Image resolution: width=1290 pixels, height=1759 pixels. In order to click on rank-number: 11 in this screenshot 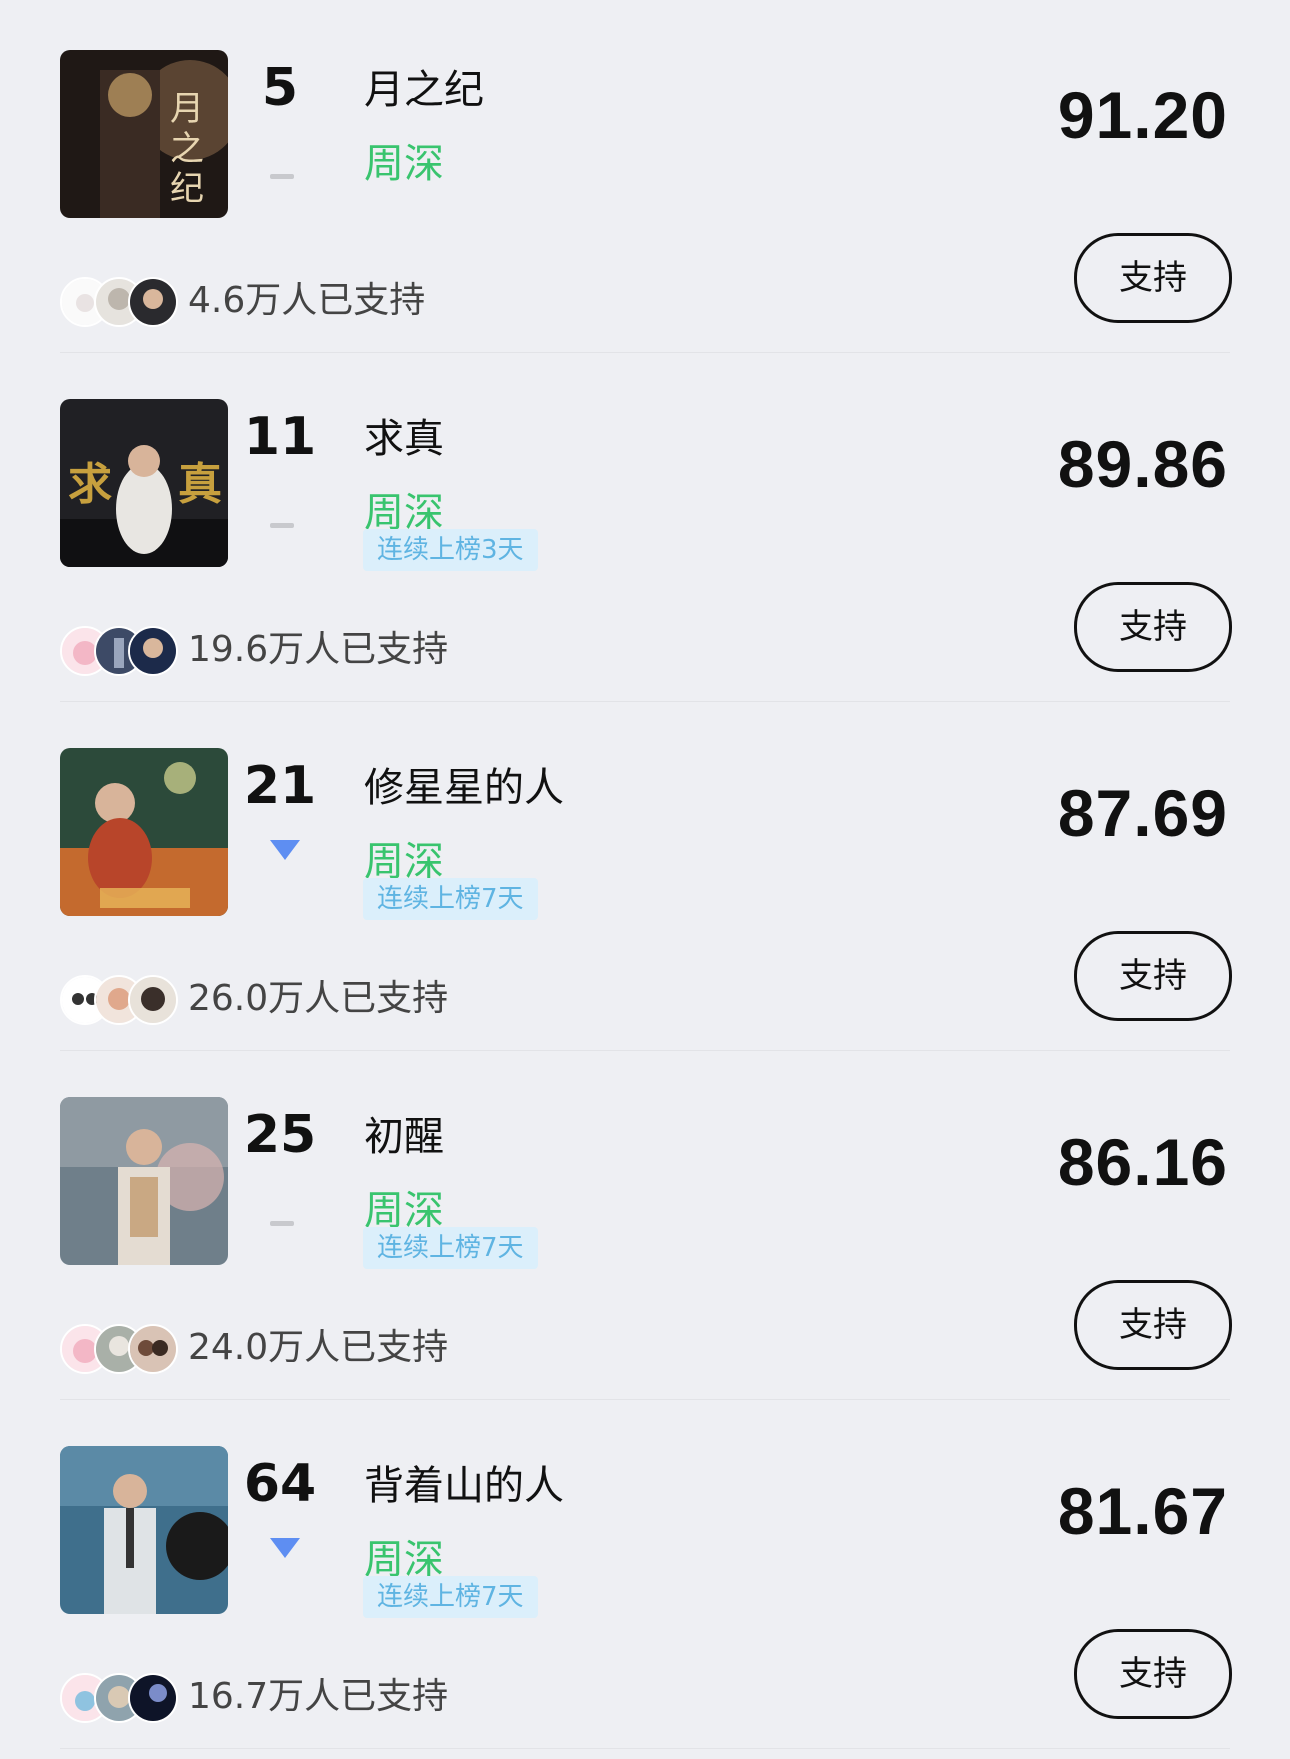, I will do `click(280, 437)`.